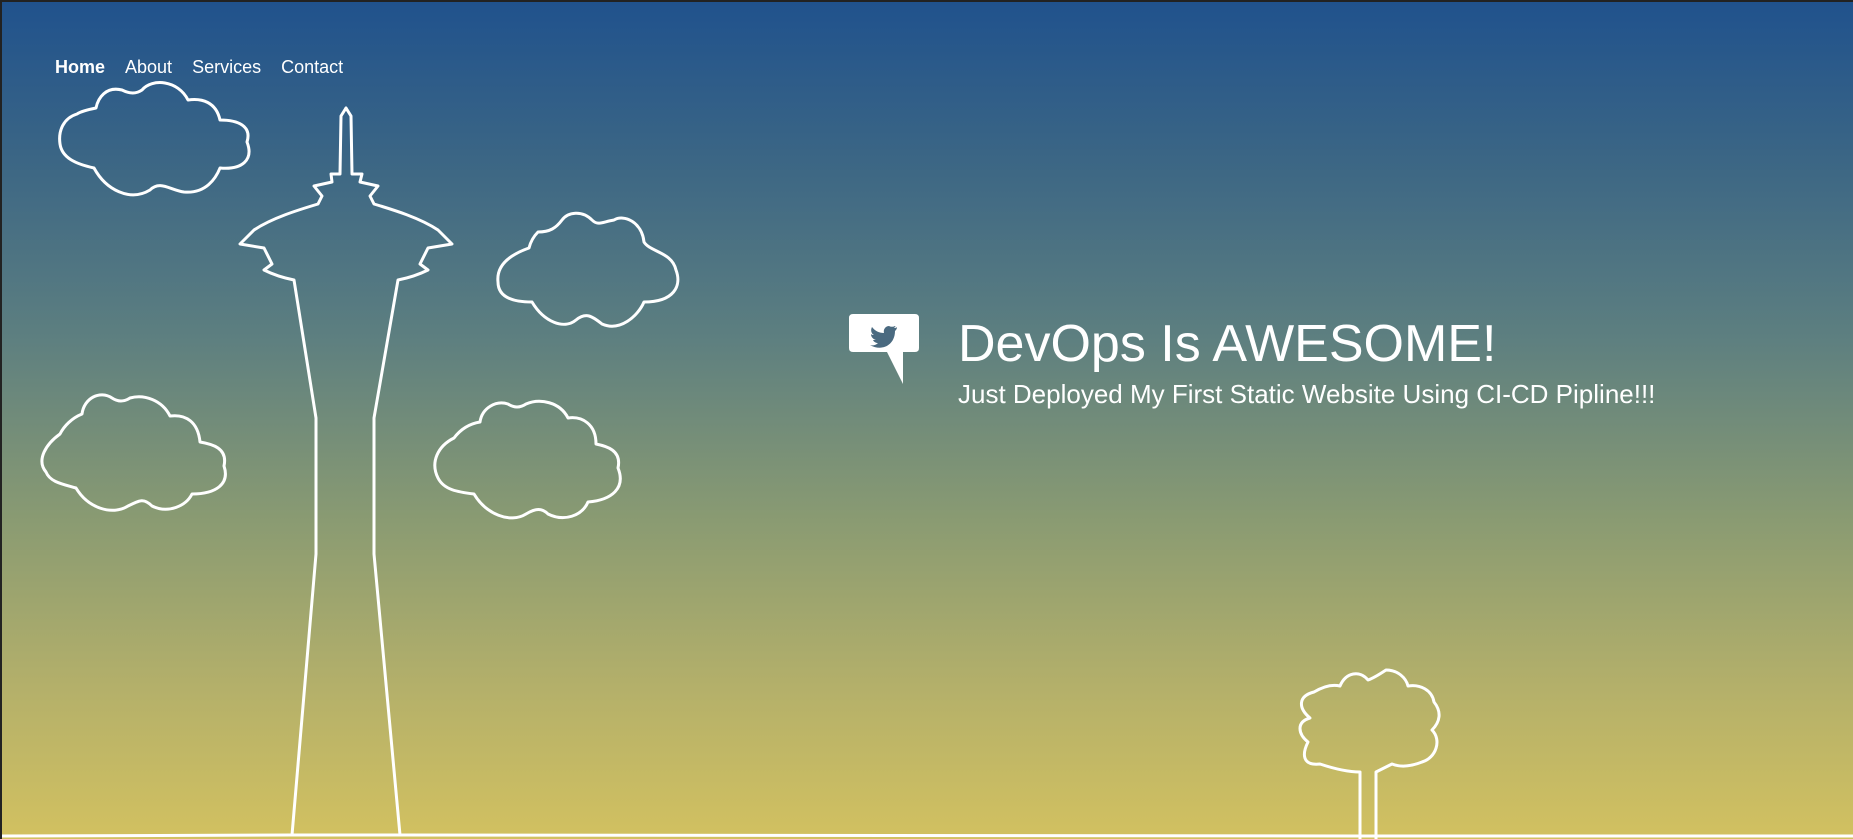 Image resolution: width=1853 pixels, height=839 pixels. Describe the element at coordinates (226, 67) in the screenshot. I see `nav-item-services: Services` at that location.